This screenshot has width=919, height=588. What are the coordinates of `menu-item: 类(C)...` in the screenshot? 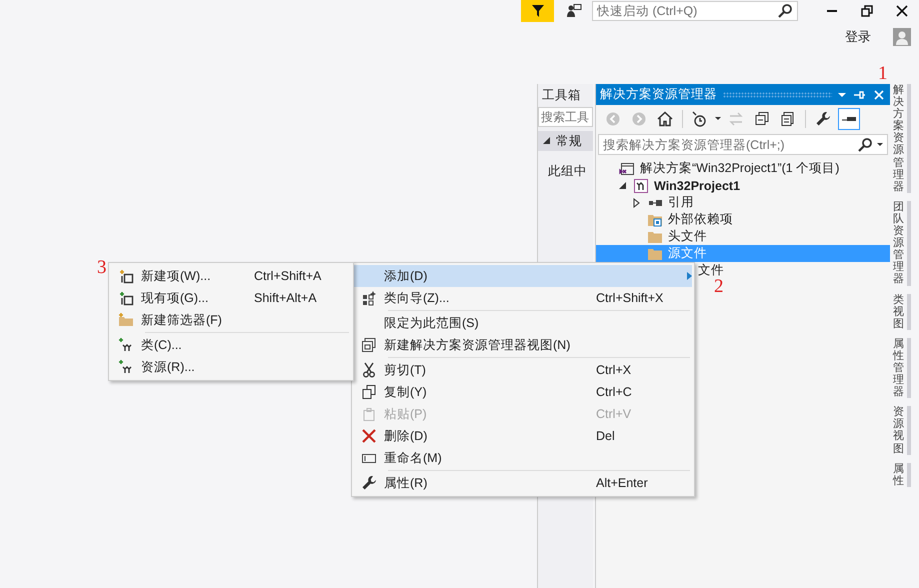 It's located at (231, 345).